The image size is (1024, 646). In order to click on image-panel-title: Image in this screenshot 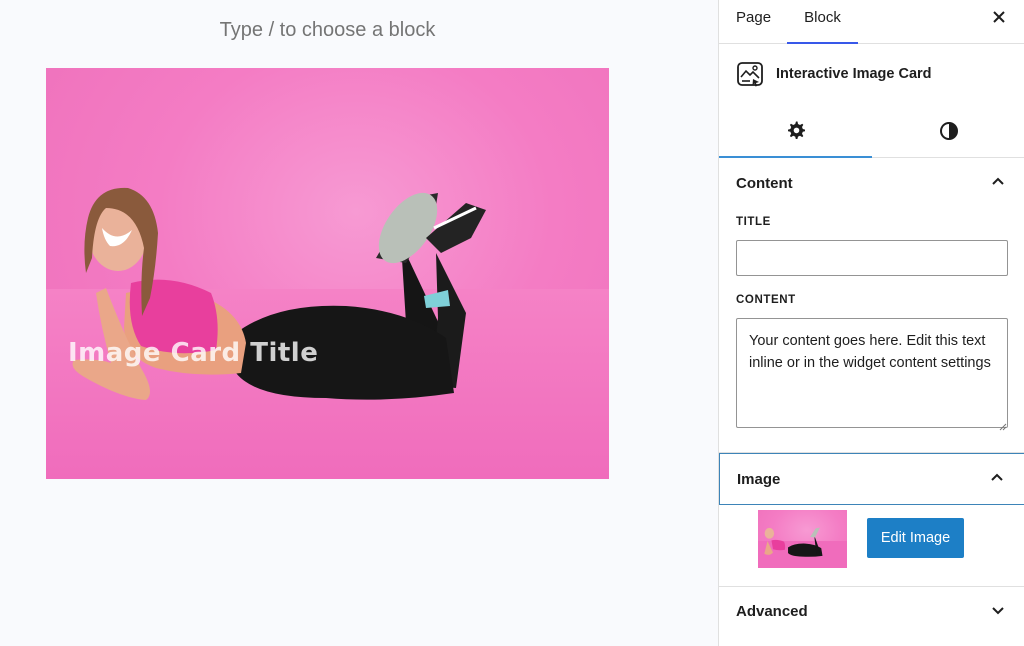, I will do `click(759, 479)`.